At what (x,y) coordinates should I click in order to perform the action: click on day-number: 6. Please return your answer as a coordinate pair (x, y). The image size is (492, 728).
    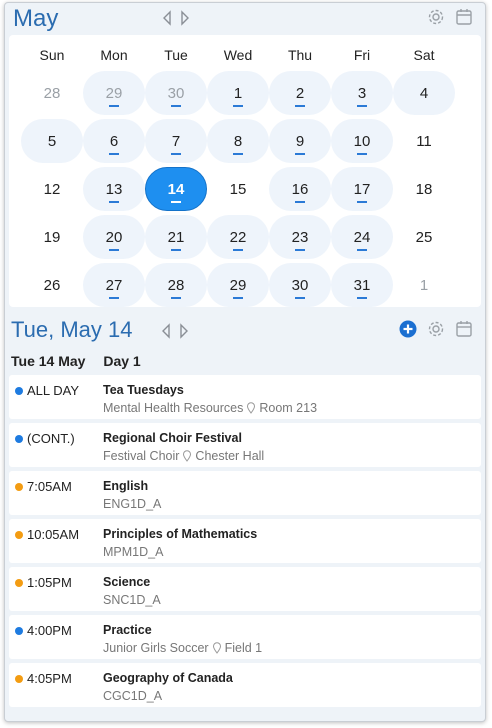
    Looking at the image, I should click on (114, 141).